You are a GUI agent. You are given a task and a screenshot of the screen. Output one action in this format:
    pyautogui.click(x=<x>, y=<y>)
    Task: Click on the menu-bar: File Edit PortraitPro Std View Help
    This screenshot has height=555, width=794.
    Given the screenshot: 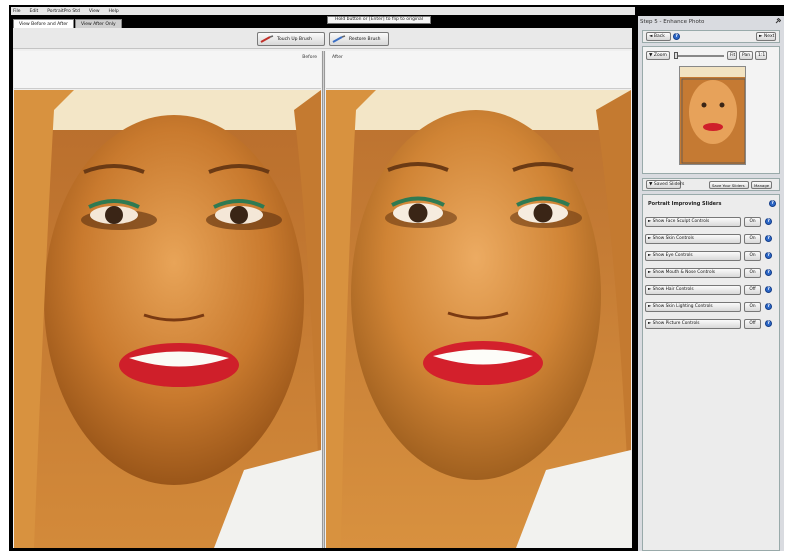 What is the action you would take?
    pyautogui.click(x=323, y=11)
    